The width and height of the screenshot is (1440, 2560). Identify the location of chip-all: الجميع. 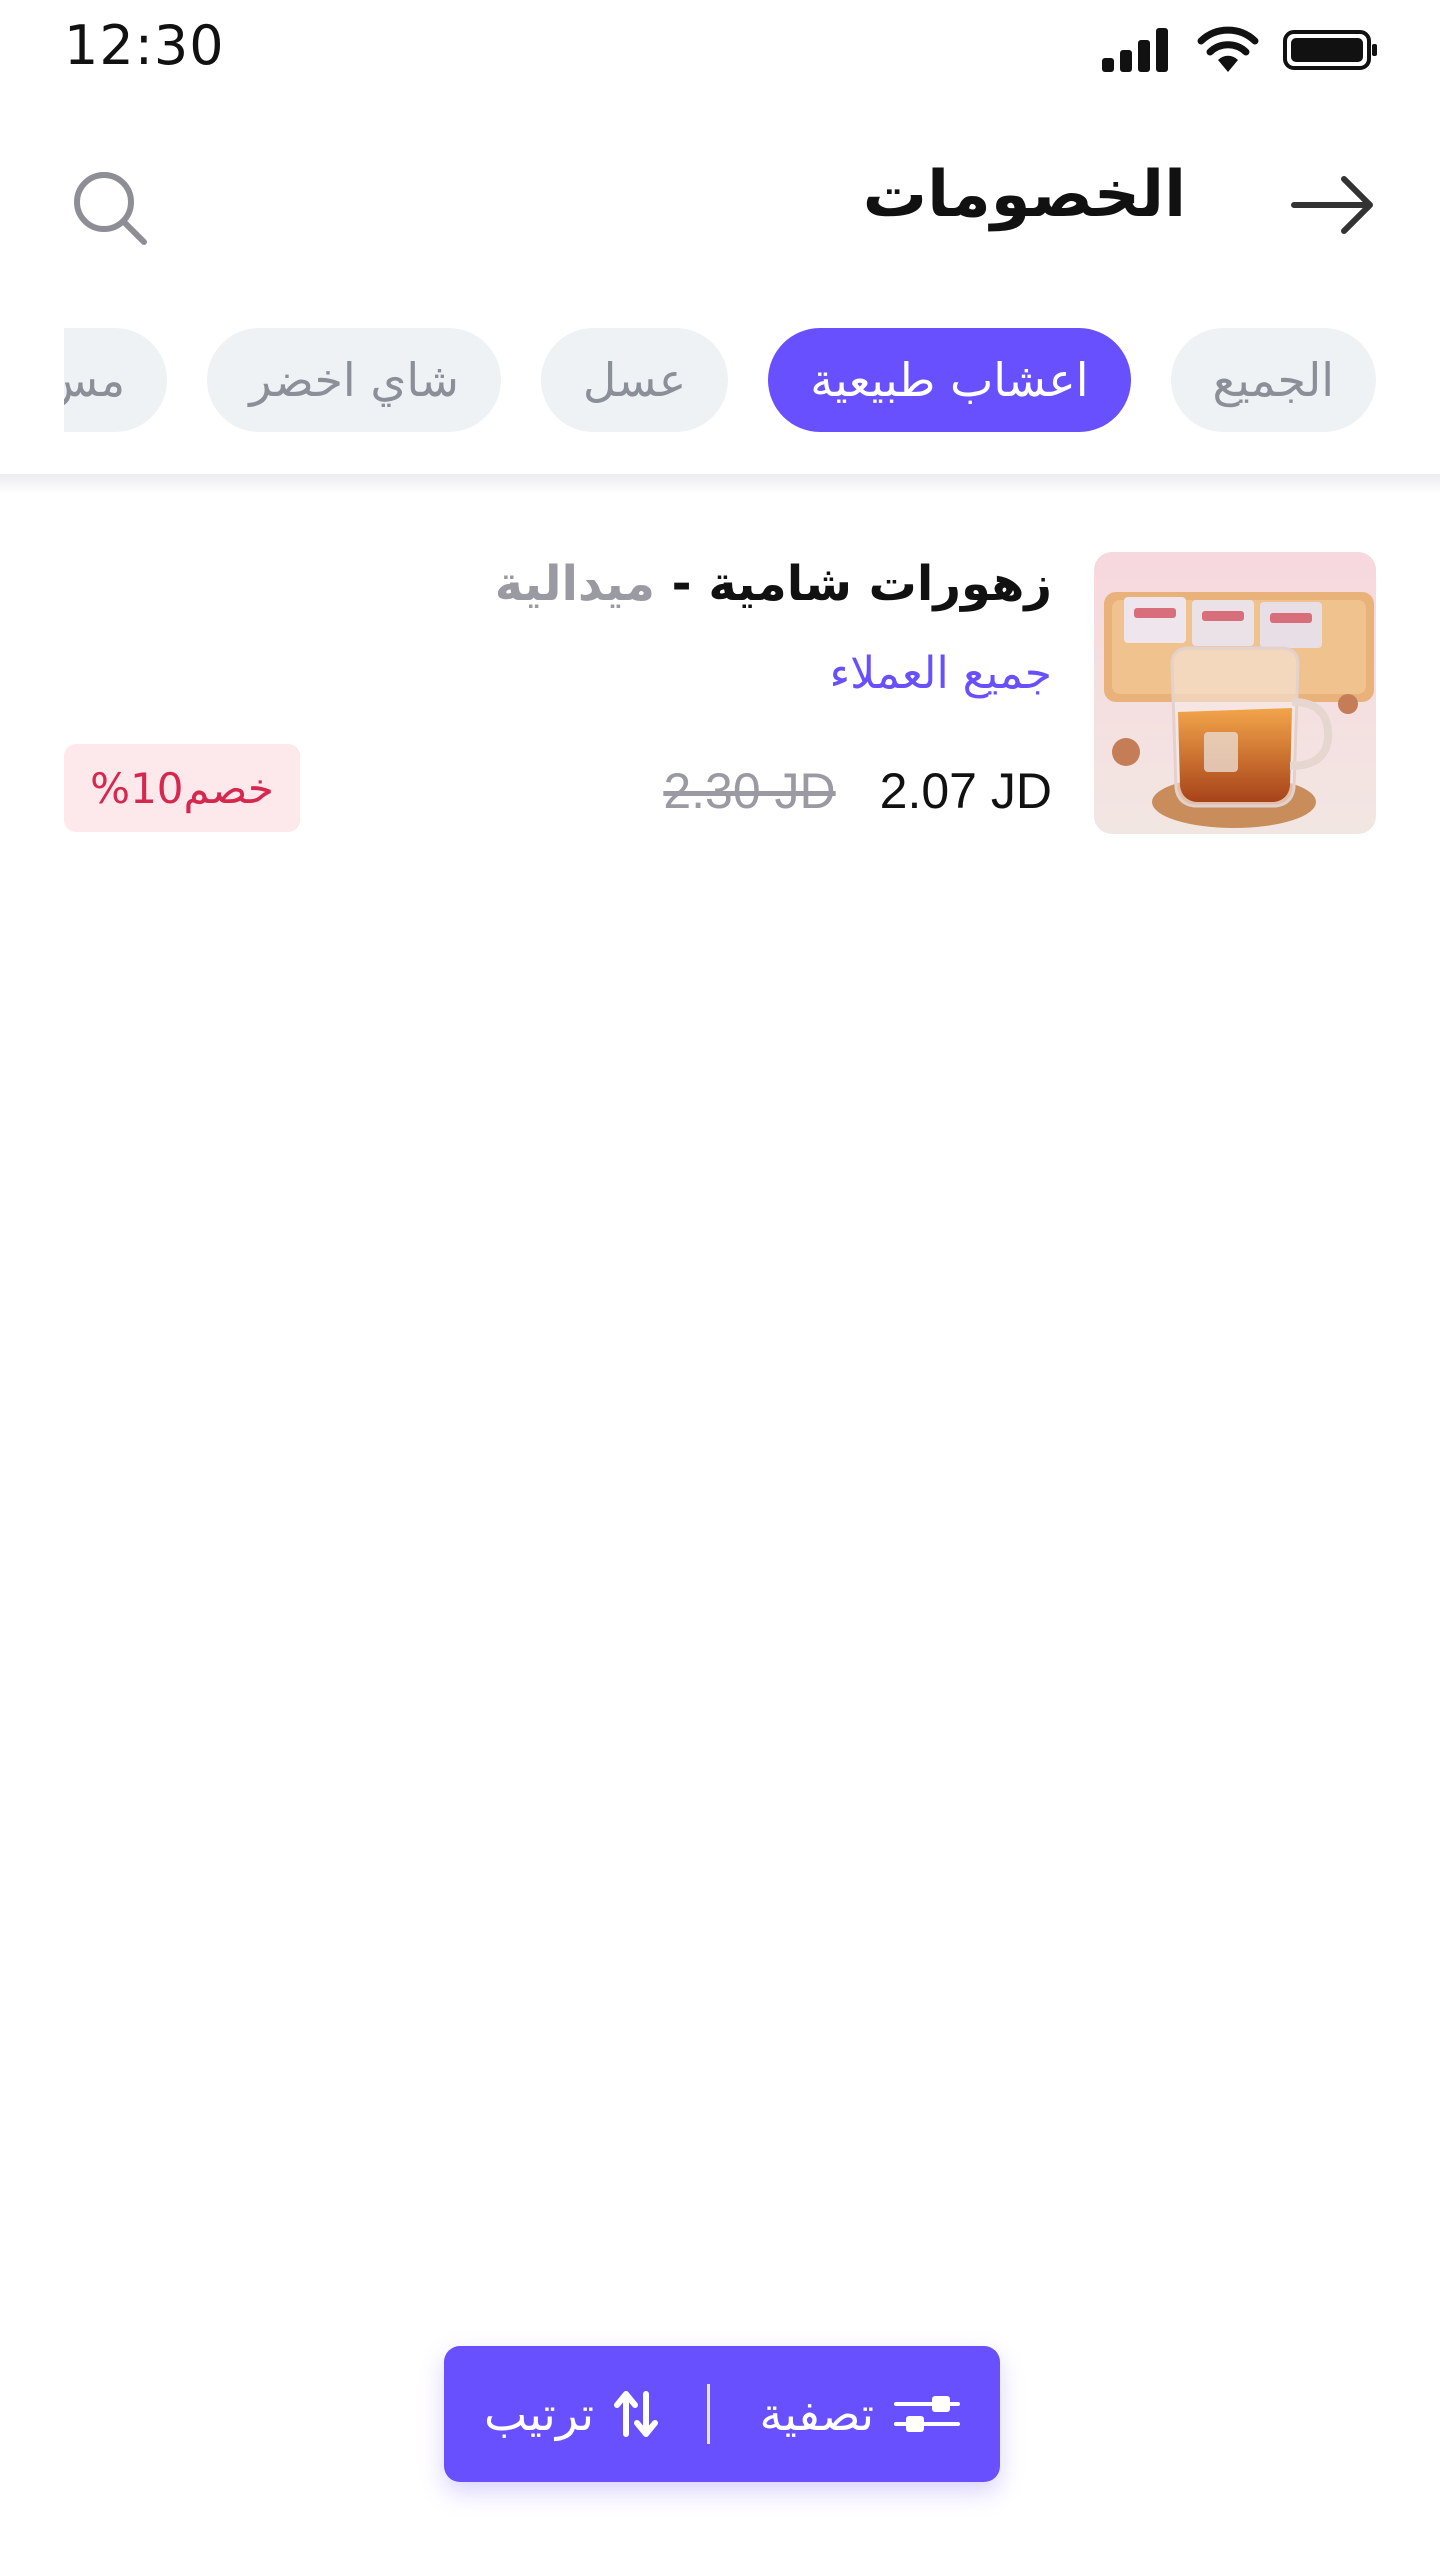
(1273, 380).